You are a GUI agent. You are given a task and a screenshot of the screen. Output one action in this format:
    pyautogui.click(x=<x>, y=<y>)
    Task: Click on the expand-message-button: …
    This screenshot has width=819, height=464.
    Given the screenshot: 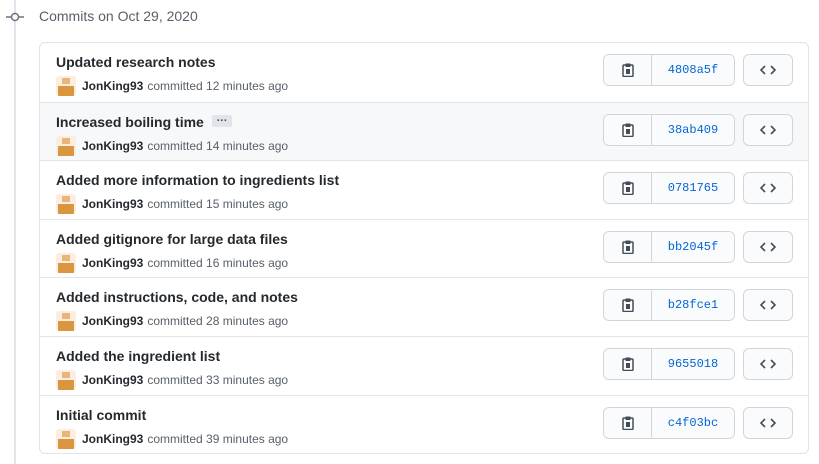 What is the action you would take?
    pyautogui.click(x=221, y=119)
    